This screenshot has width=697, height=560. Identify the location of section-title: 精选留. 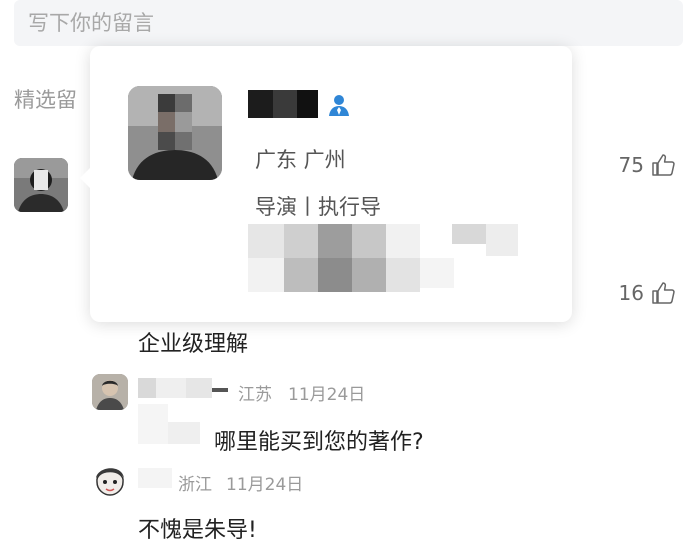
(45, 100).